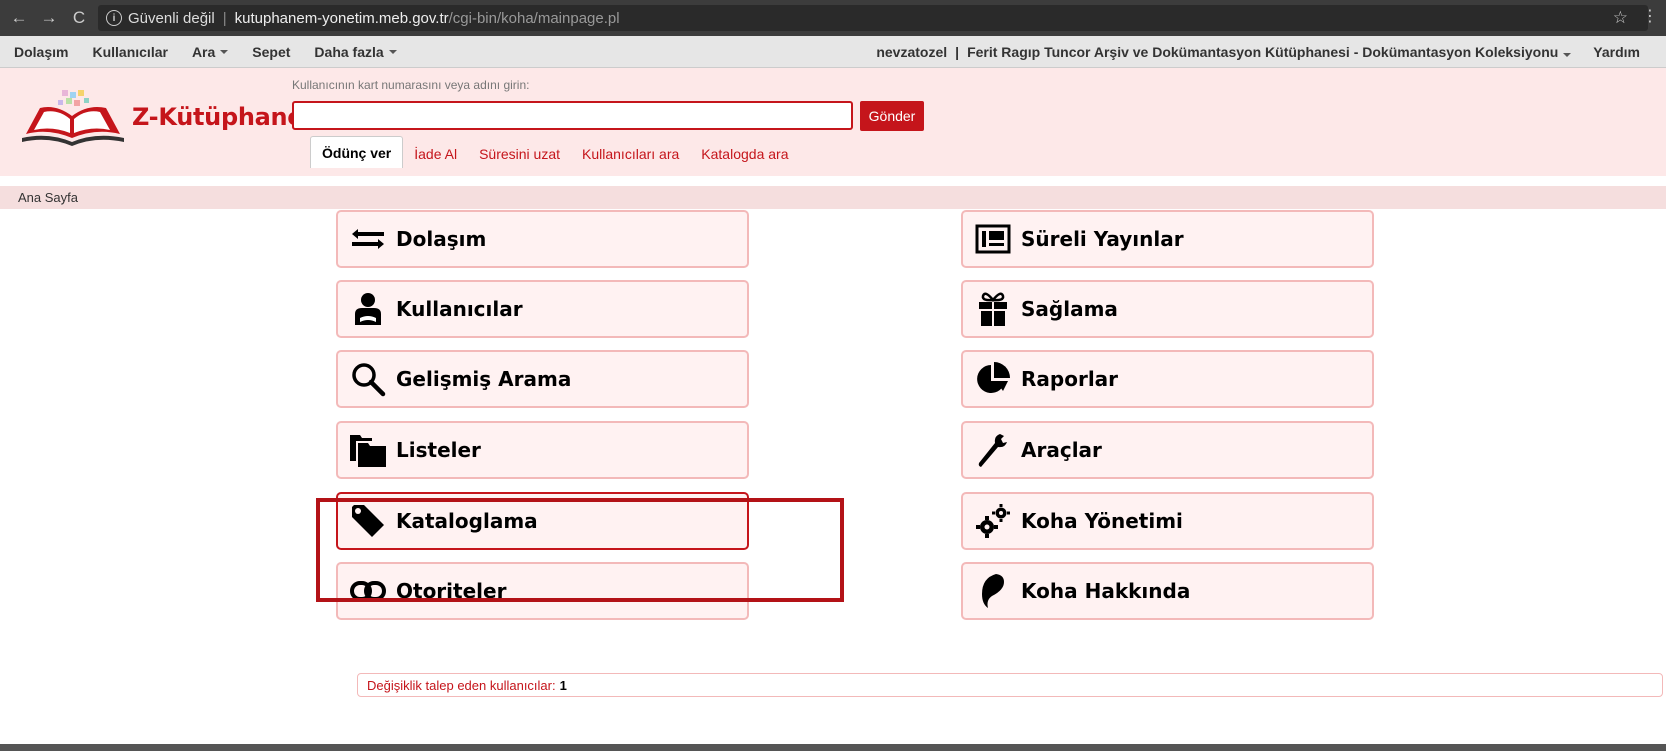 The height and width of the screenshot is (751, 1666). Describe the element at coordinates (993, 521) in the screenshot. I see `gears-icon` at that location.